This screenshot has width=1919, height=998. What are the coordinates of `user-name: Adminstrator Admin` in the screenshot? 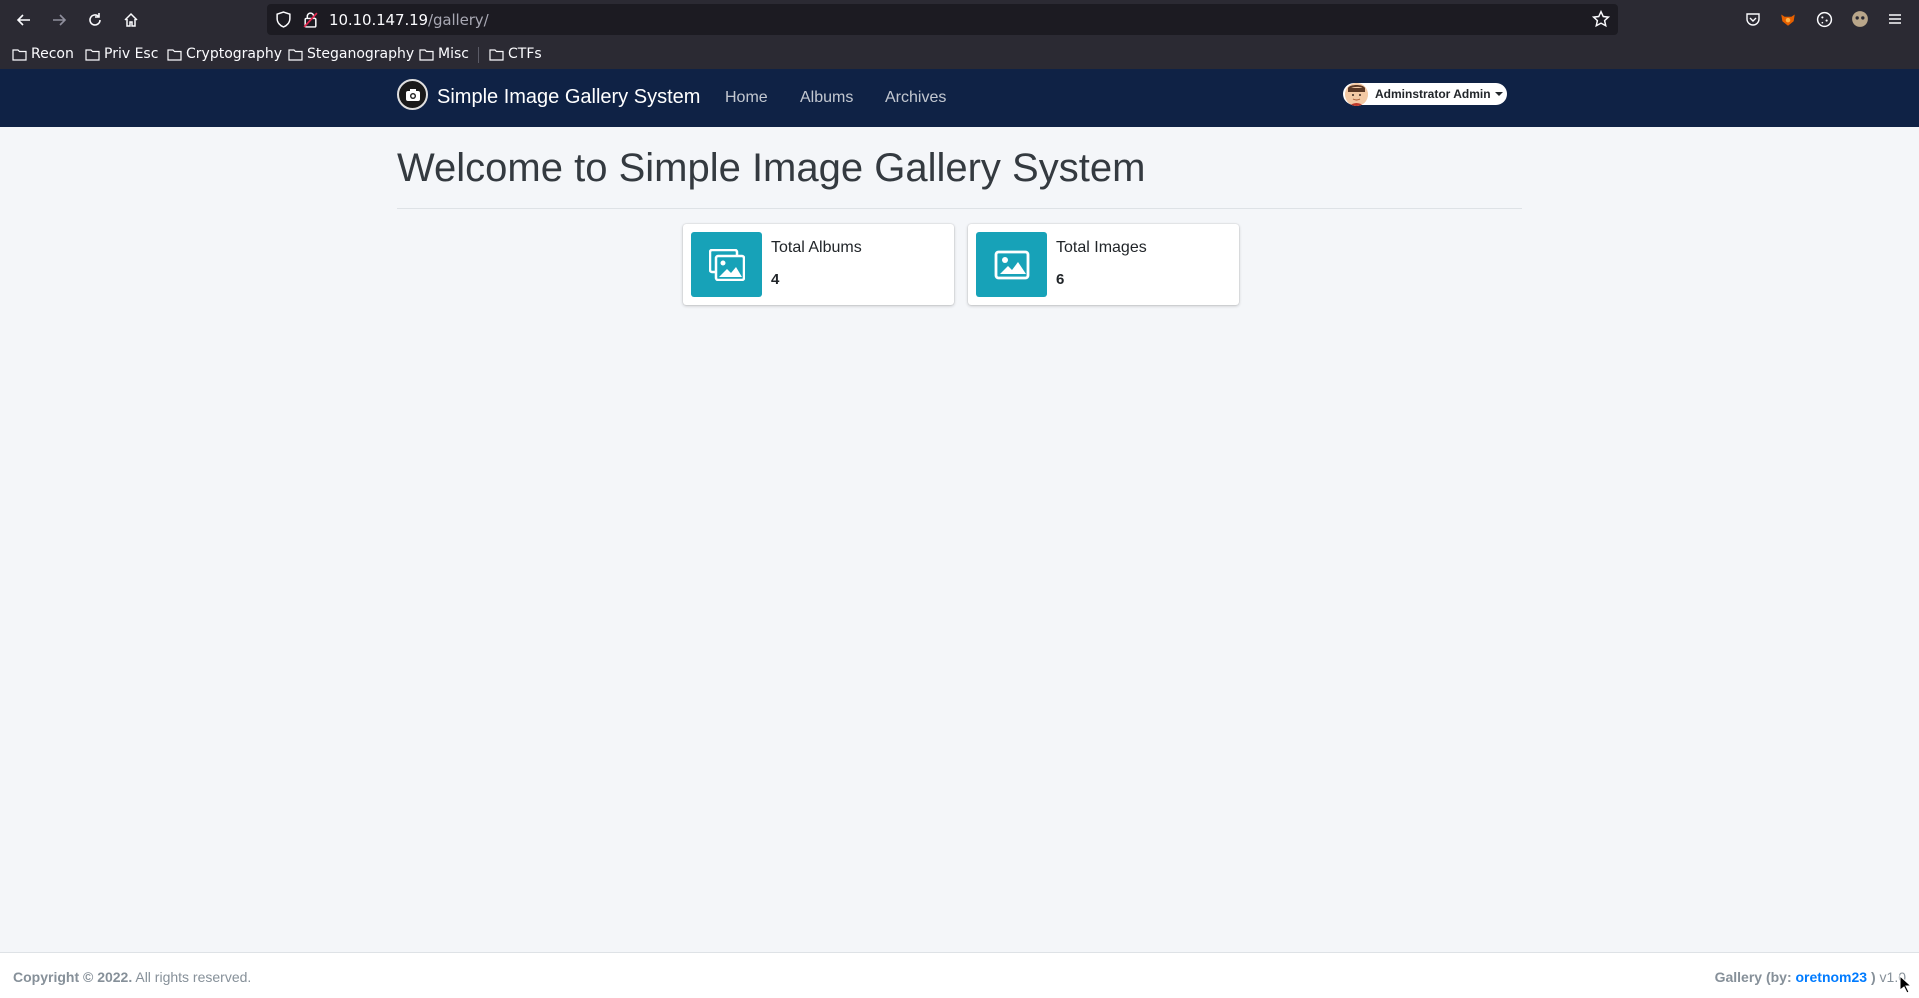 It's located at (1433, 94).